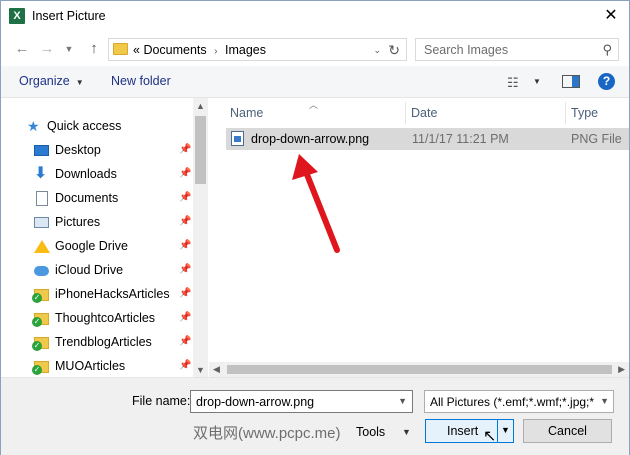 The image size is (630, 455). Describe the element at coordinates (246, 113) in the screenshot. I see `column-header-name: Name` at that location.